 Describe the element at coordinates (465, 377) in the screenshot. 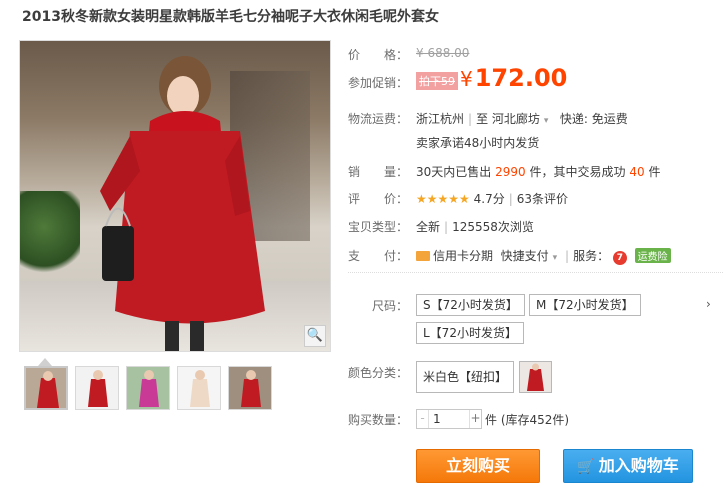

I see `color-option-white: 米白色【纽扣】` at that location.